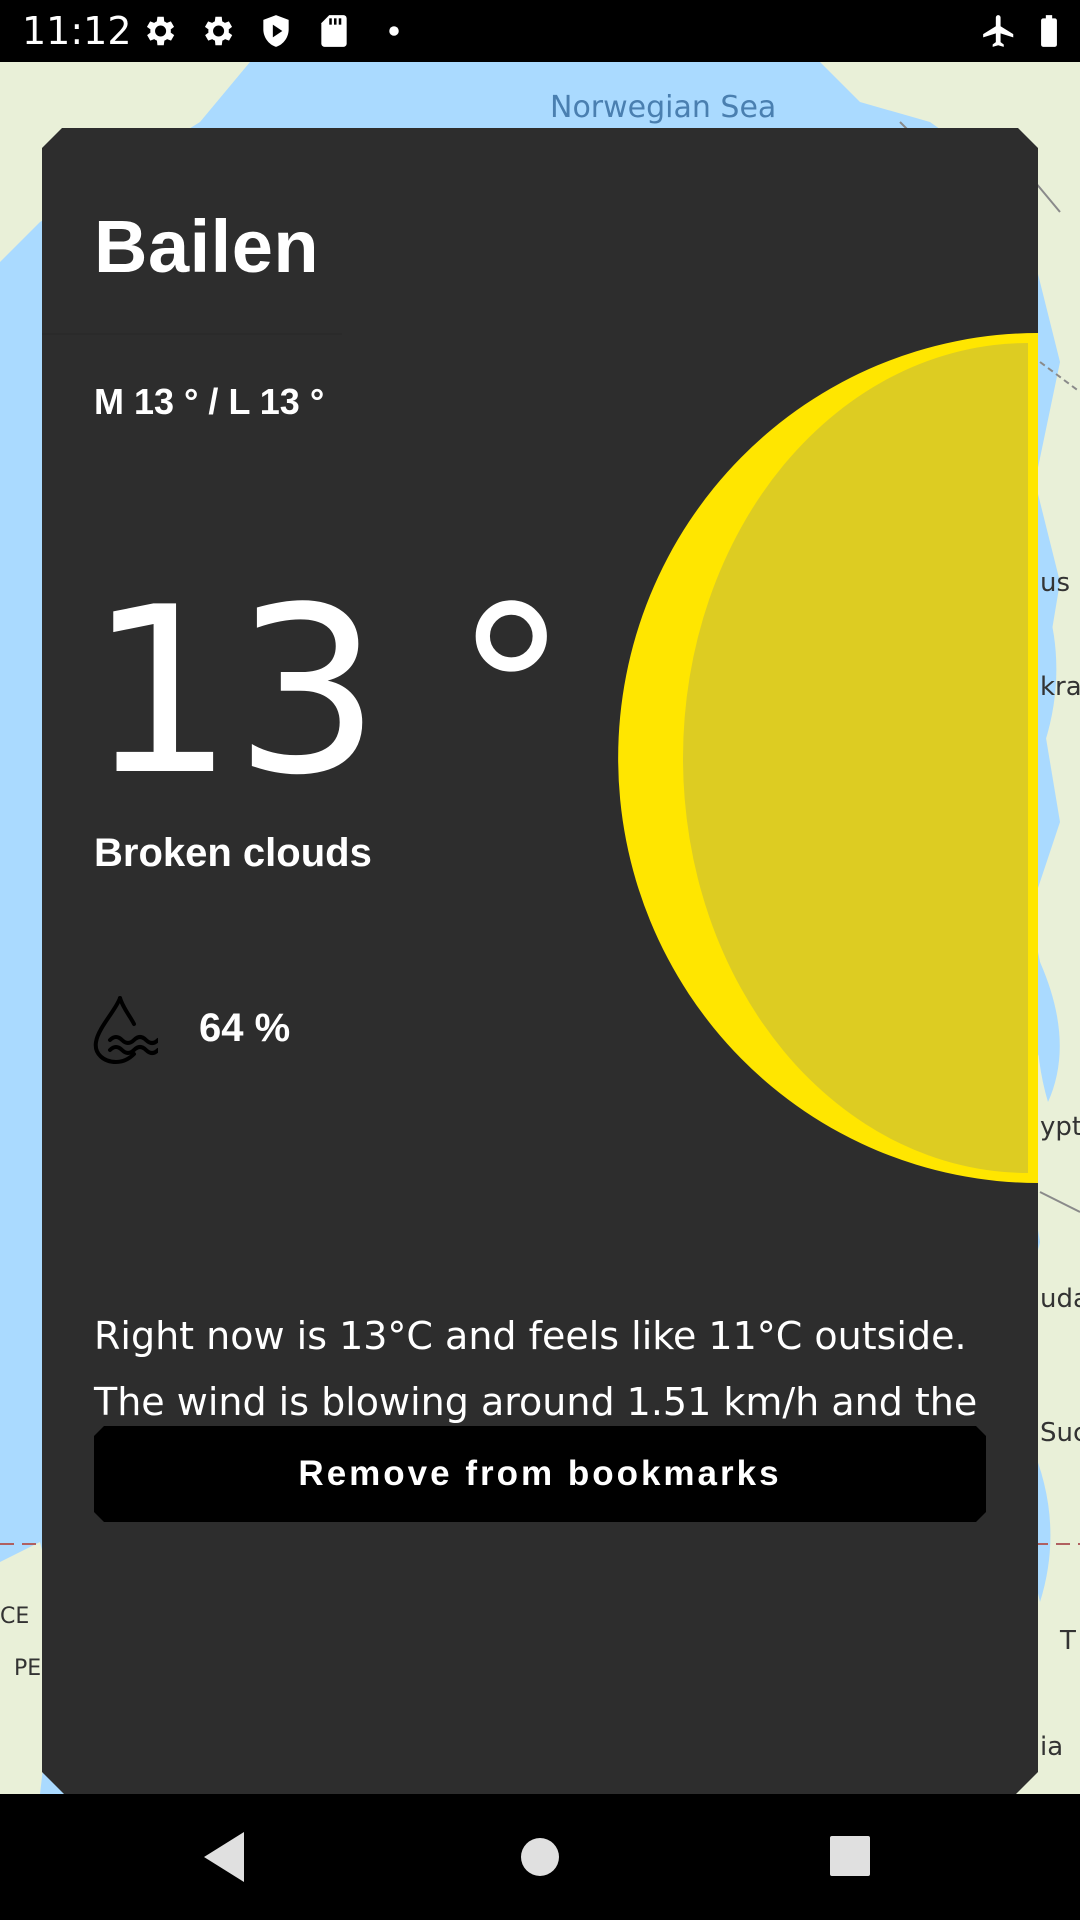 The image size is (1080, 1920). Describe the element at coordinates (1055, 583) in the screenshot. I see `map-label: us` at that location.